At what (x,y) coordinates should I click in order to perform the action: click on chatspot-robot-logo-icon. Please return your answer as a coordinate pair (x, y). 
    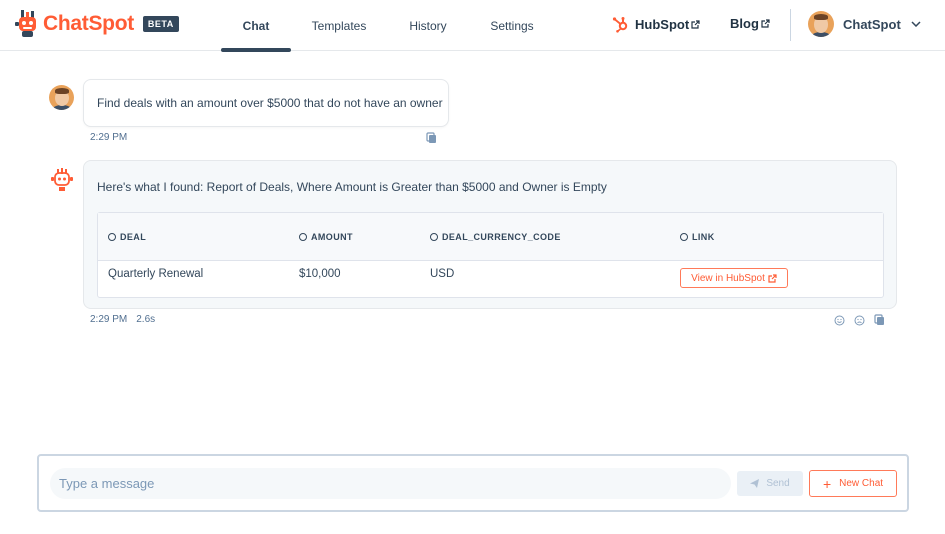
    Looking at the image, I should click on (27, 24).